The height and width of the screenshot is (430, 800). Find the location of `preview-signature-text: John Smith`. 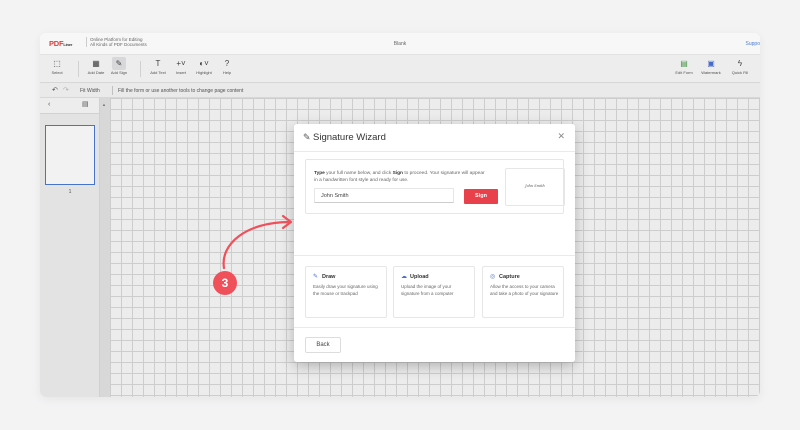

preview-signature-text: John Smith is located at coordinates (535, 186).